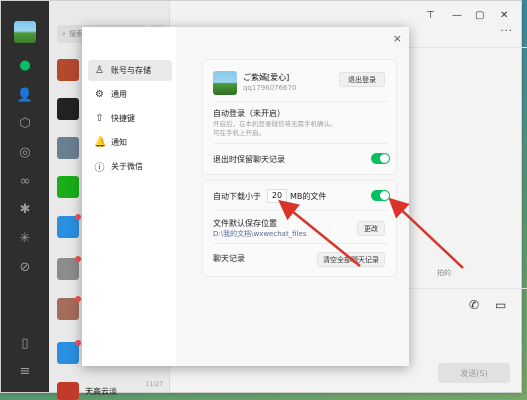 This screenshot has width=527, height=400. I want to click on sidebar-item-general: ⚙ 通用, so click(130, 94).